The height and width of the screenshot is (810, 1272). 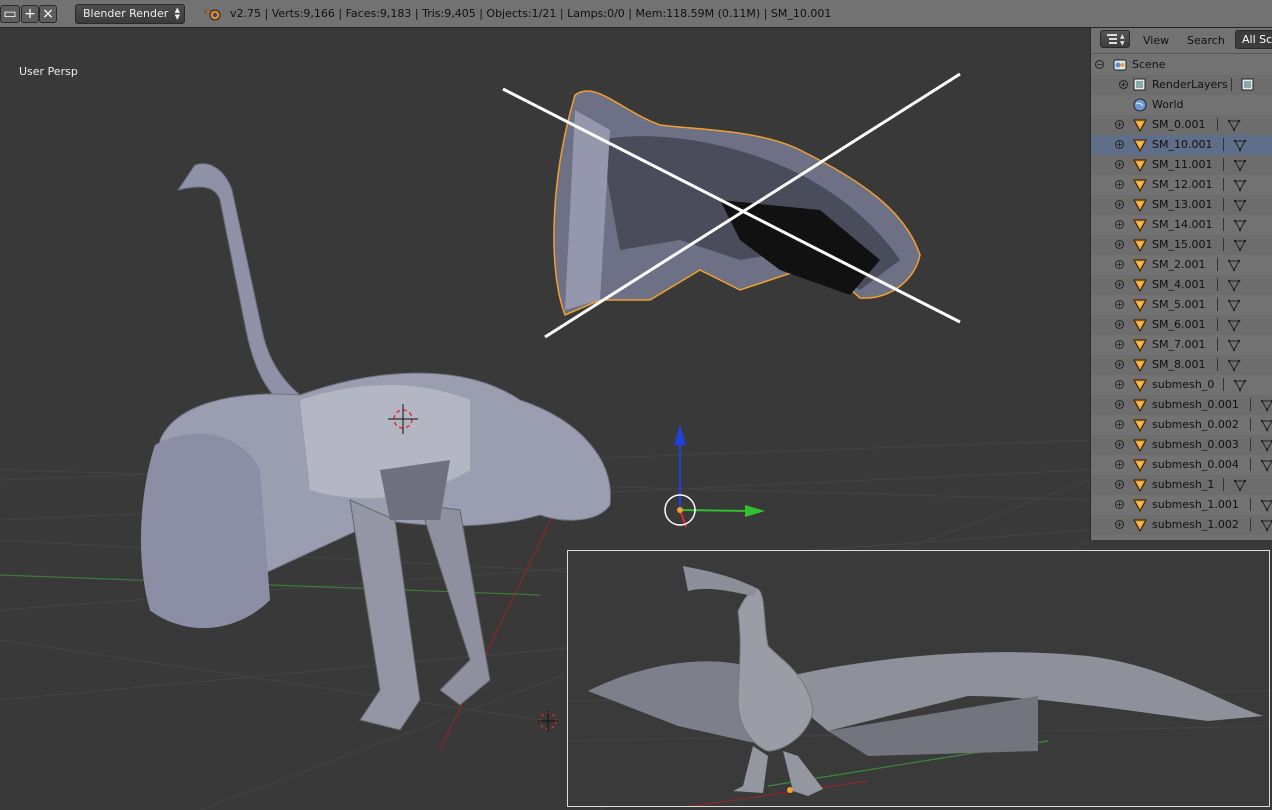 I want to click on outliner-row: + submesh_0, so click(x=1181, y=385).